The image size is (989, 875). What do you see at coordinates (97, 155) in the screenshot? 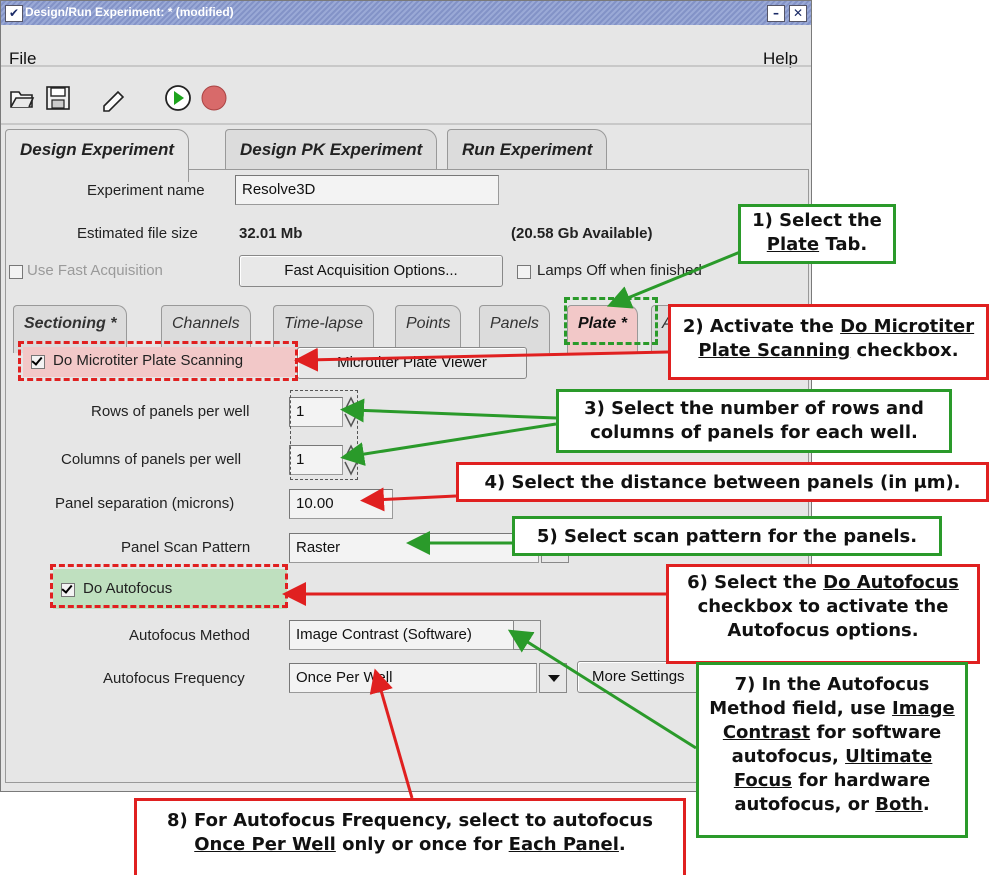
I see `tab-design-experiment: Design Experiment` at bounding box center [97, 155].